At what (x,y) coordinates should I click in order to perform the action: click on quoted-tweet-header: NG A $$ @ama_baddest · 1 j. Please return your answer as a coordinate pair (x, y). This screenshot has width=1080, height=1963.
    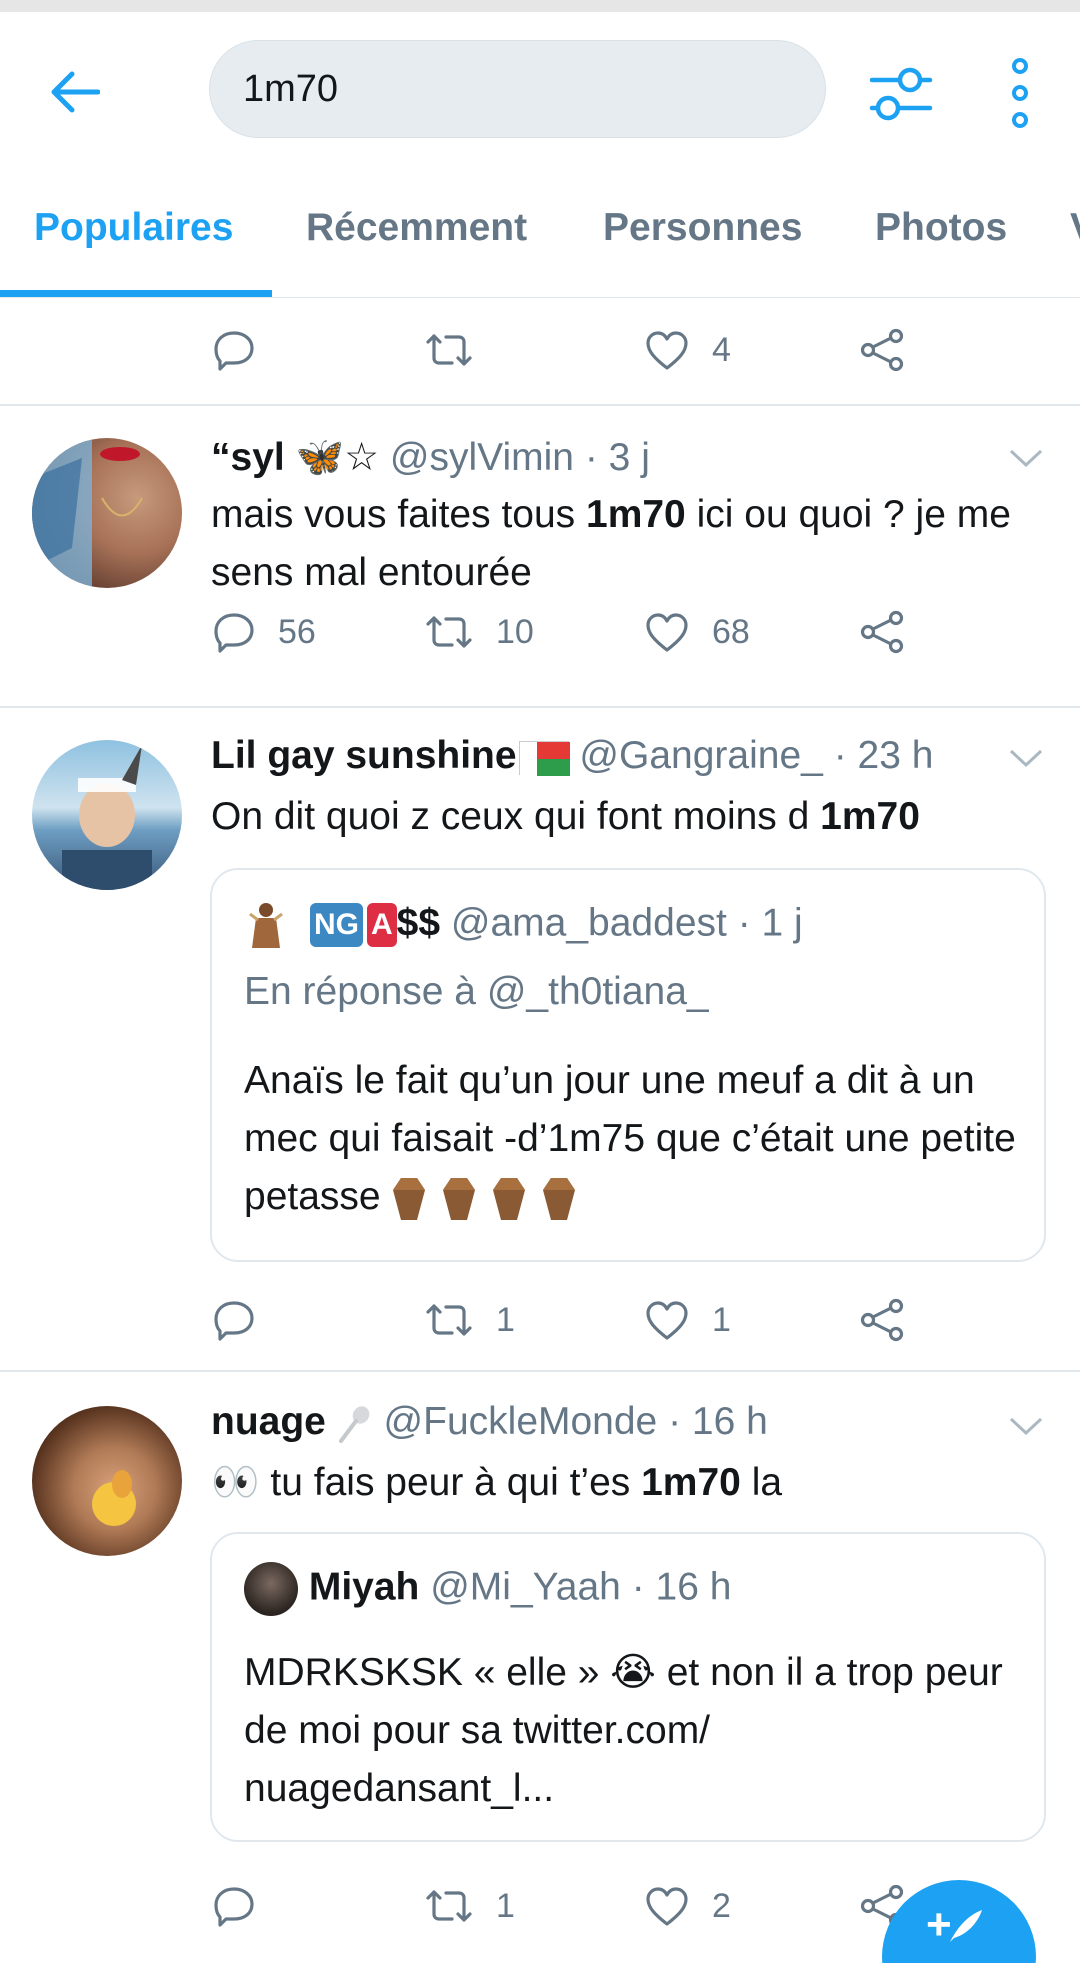
    Looking at the image, I should click on (523, 925).